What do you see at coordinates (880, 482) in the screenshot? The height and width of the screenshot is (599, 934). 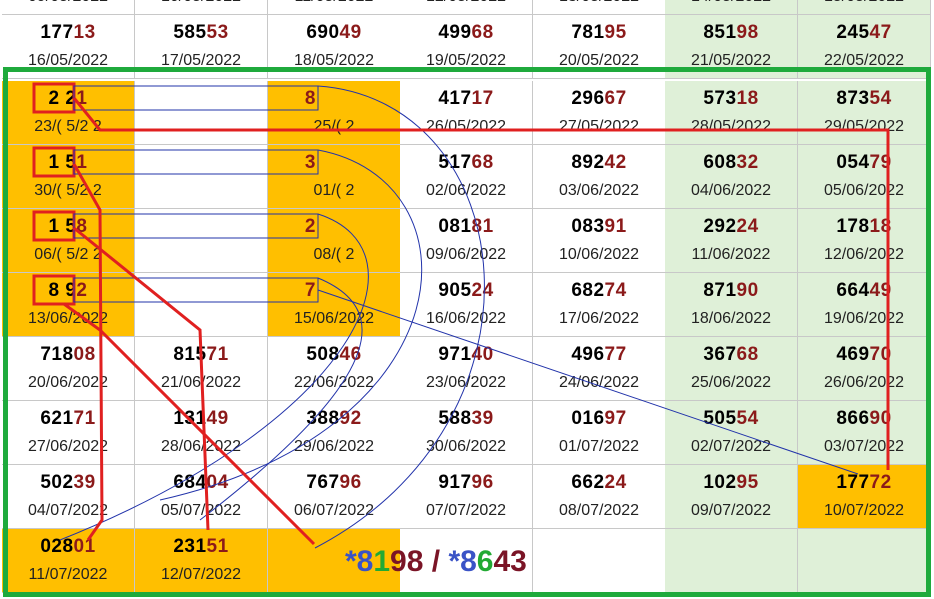 I see `cell-number-tail: 72` at bounding box center [880, 482].